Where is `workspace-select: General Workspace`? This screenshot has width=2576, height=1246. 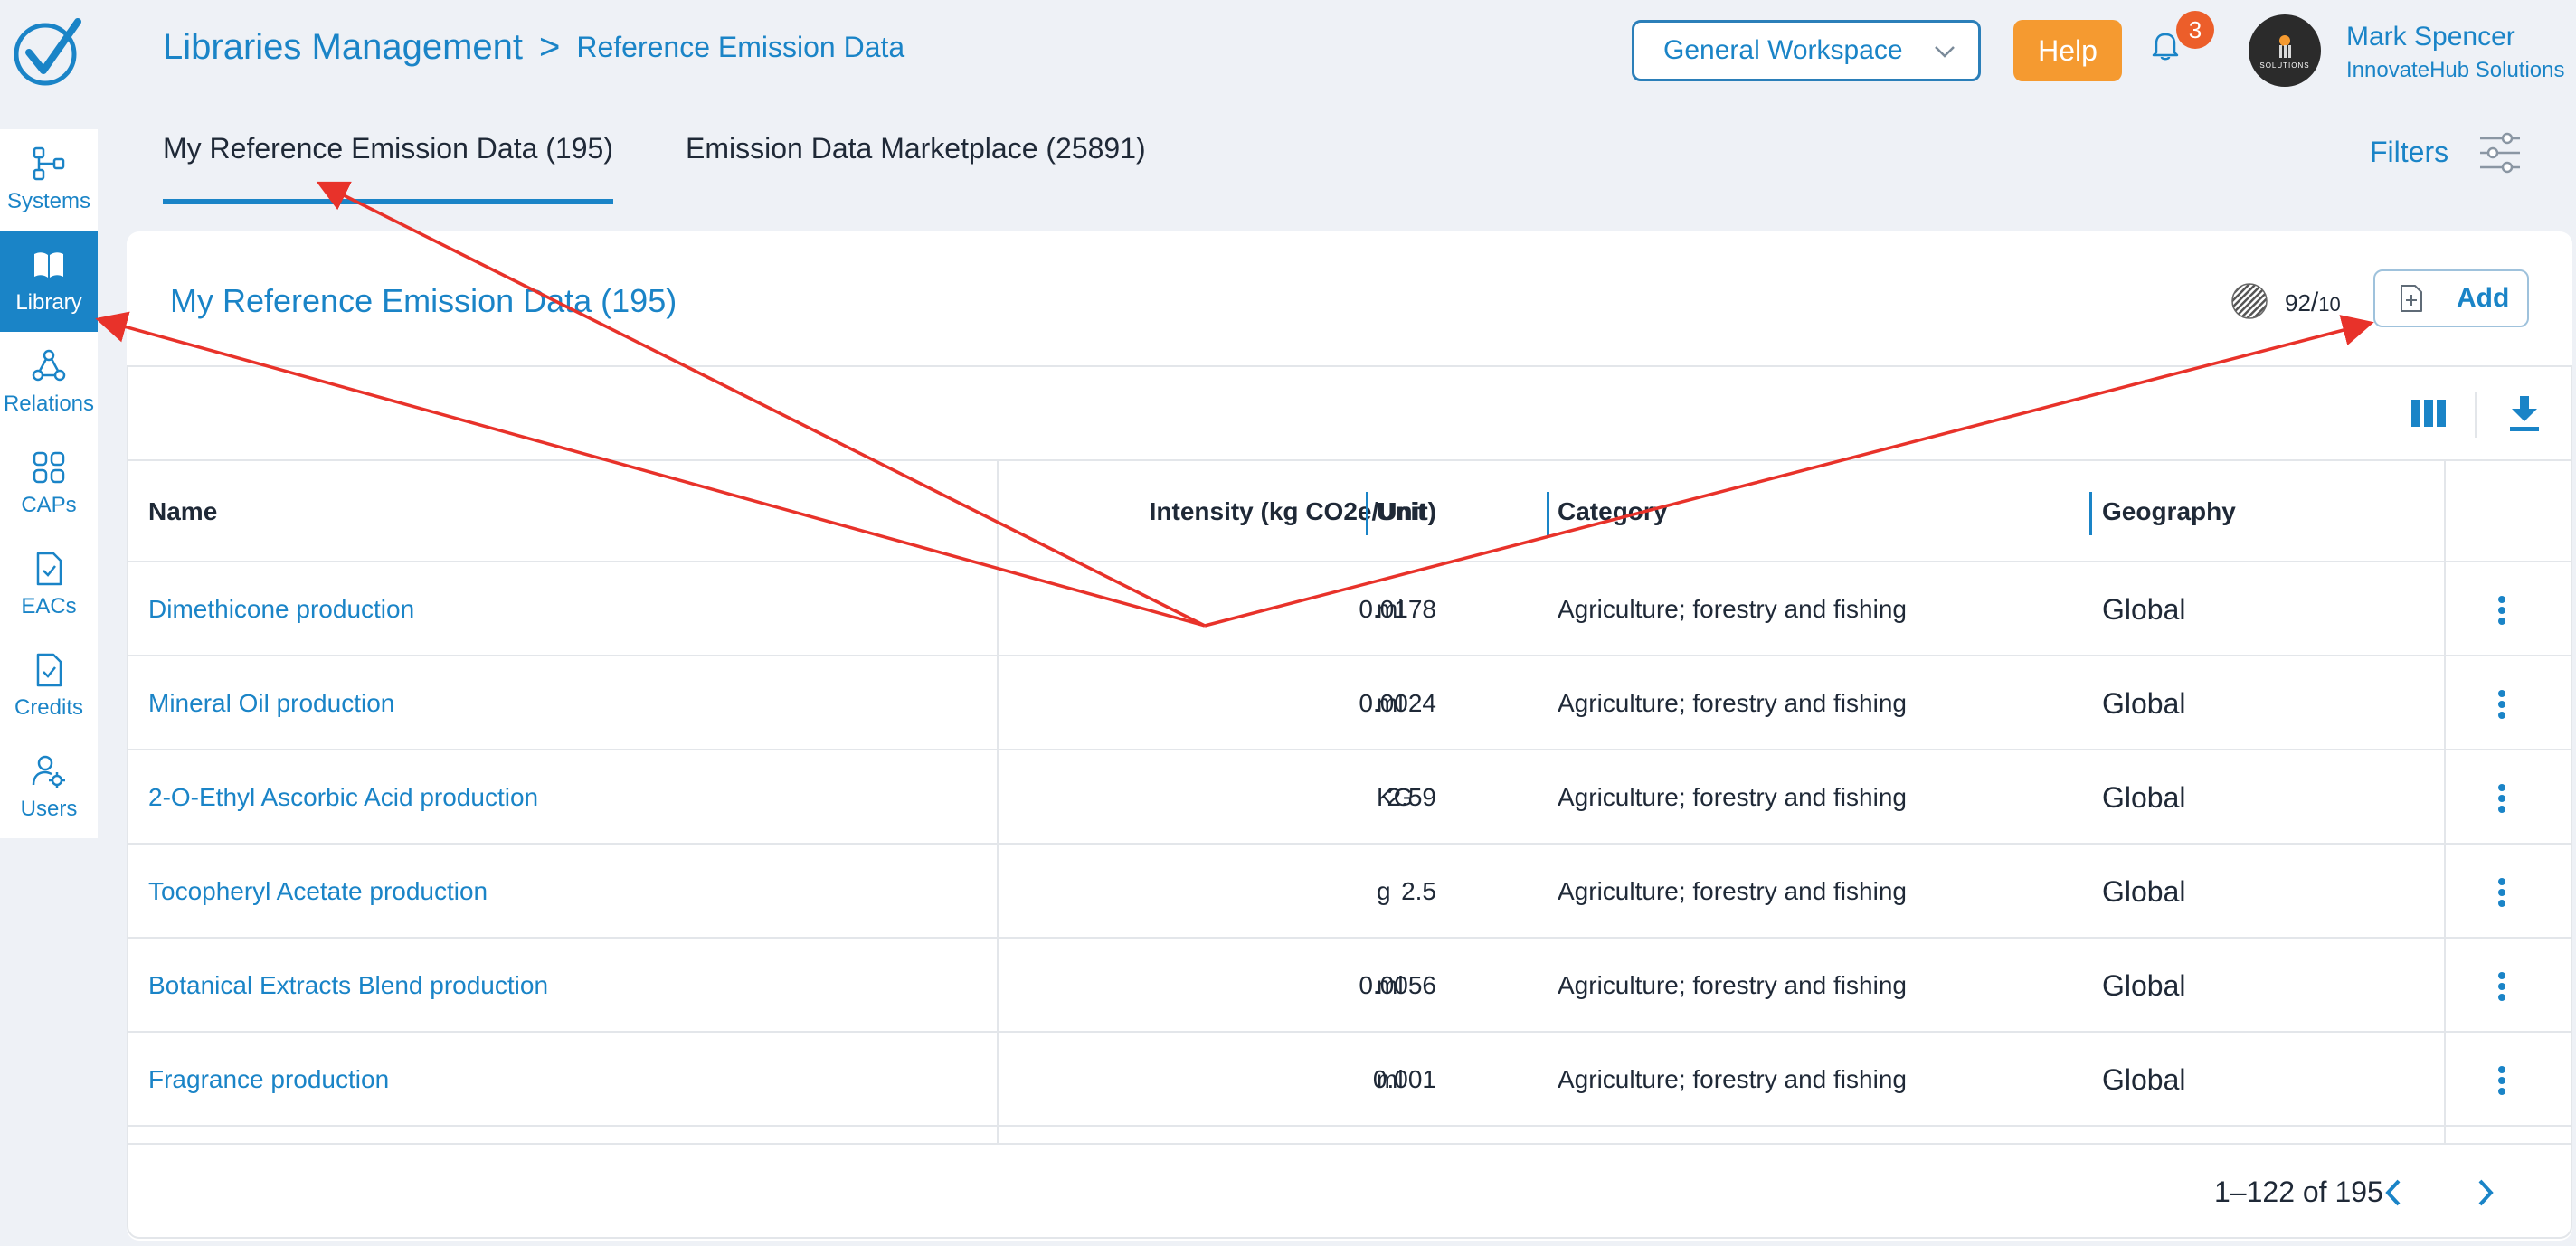
workspace-select: General Workspace is located at coordinates (1807, 51).